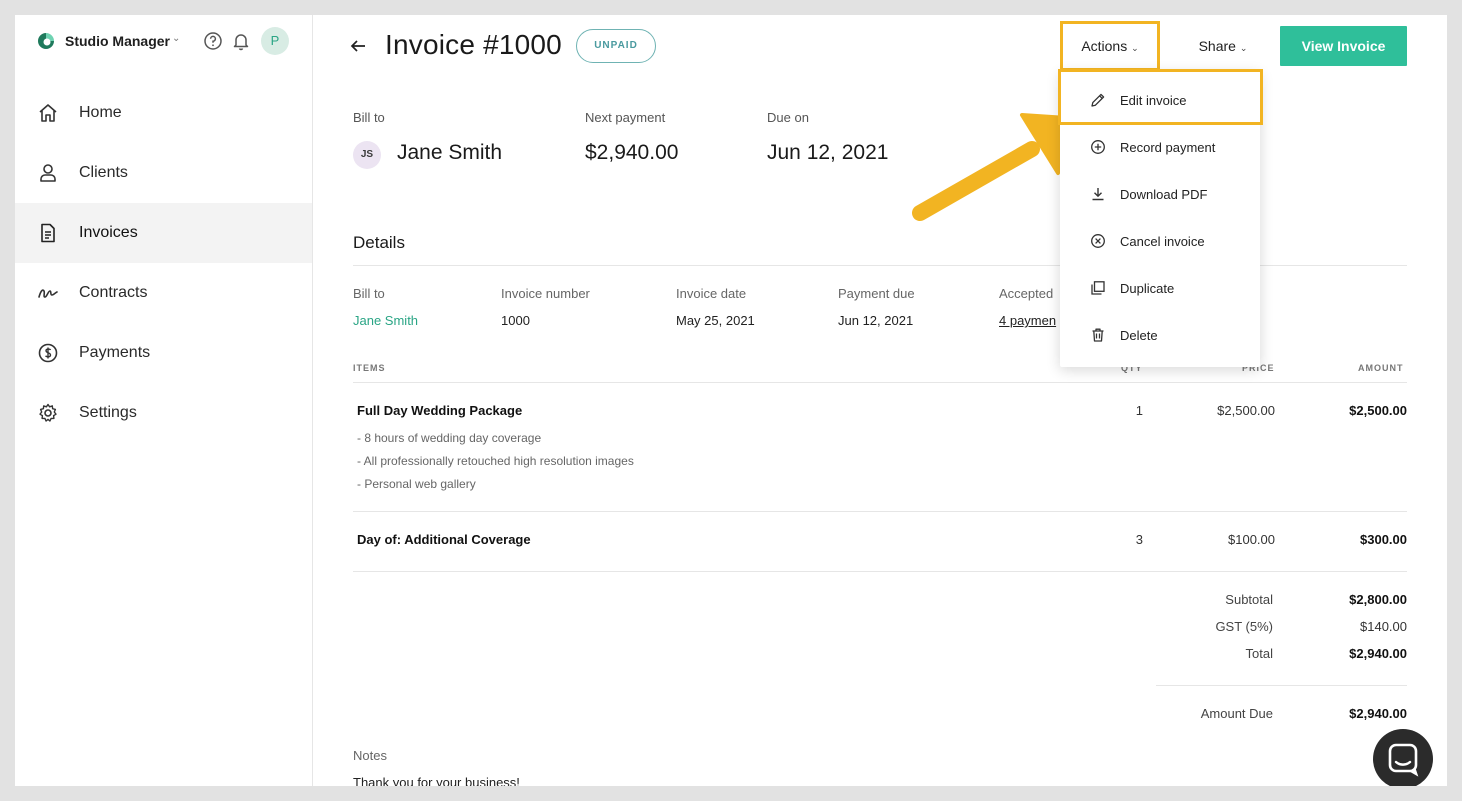 Image resolution: width=1462 pixels, height=801 pixels. What do you see at coordinates (379, 242) in the screenshot?
I see `details-heading: Details` at bounding box center [379, 242].